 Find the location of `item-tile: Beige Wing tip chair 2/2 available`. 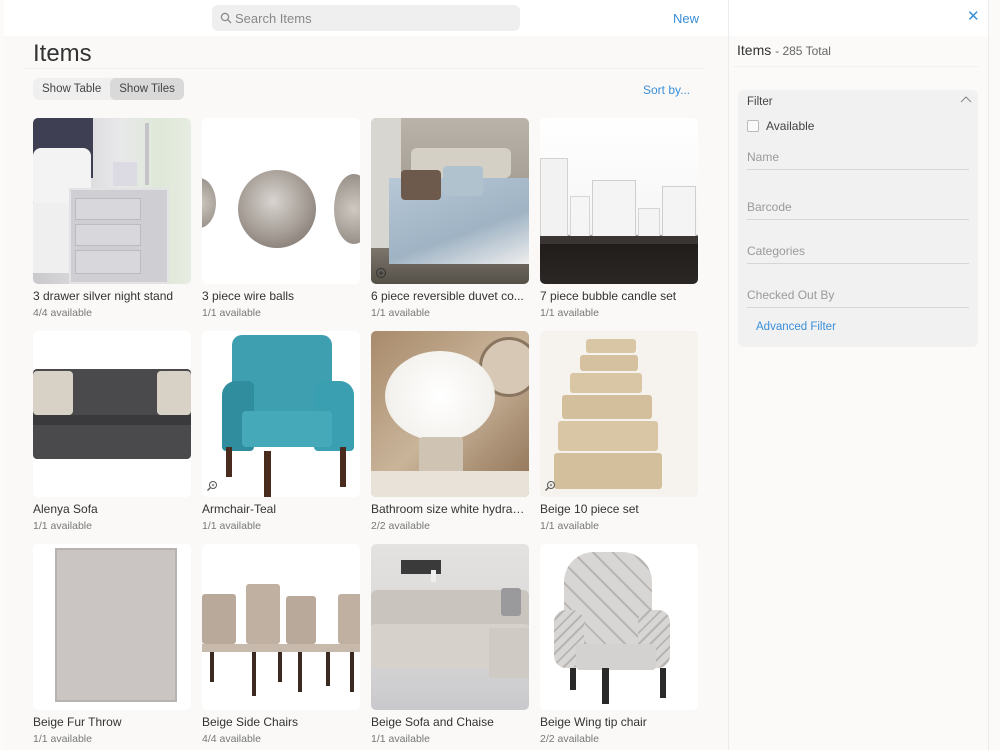

item-tile: Beige Wing tip chair 2/2 available is located at coordinates (619, 647).